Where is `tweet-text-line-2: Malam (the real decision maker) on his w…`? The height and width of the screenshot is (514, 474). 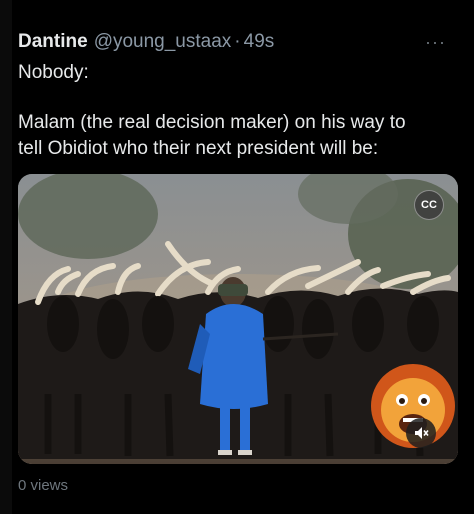 tweet-text-line-2: Malam (the real decision maker) on his w… is located at coordinates (212, 122).